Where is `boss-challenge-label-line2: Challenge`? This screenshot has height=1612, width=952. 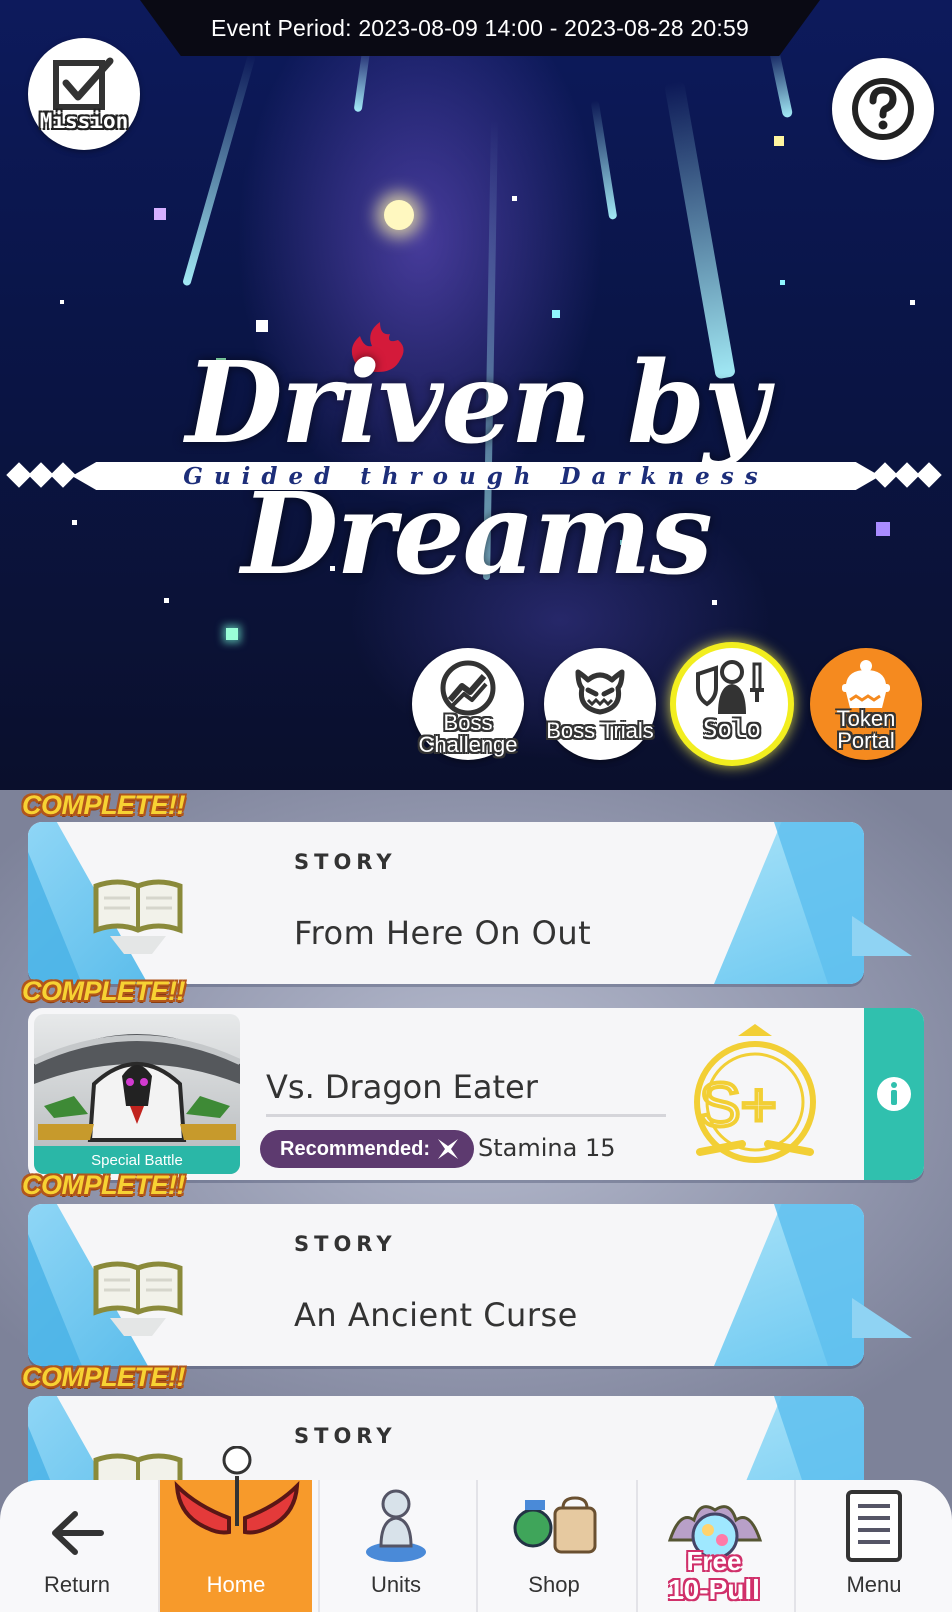
boss-challenge-label-line2: Challenge is located at coordinates (468, 744).